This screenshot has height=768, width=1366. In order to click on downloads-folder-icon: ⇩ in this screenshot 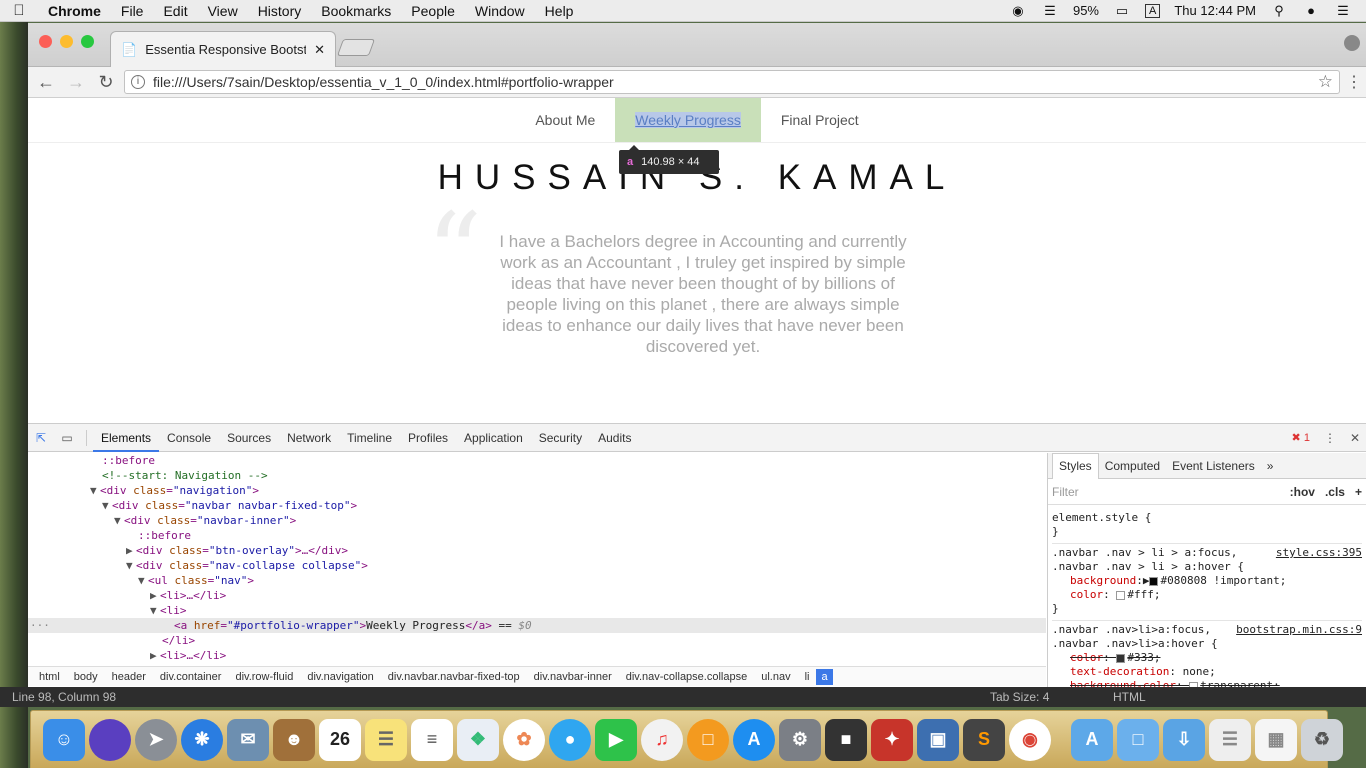, I will do `click(1184, 739)`.